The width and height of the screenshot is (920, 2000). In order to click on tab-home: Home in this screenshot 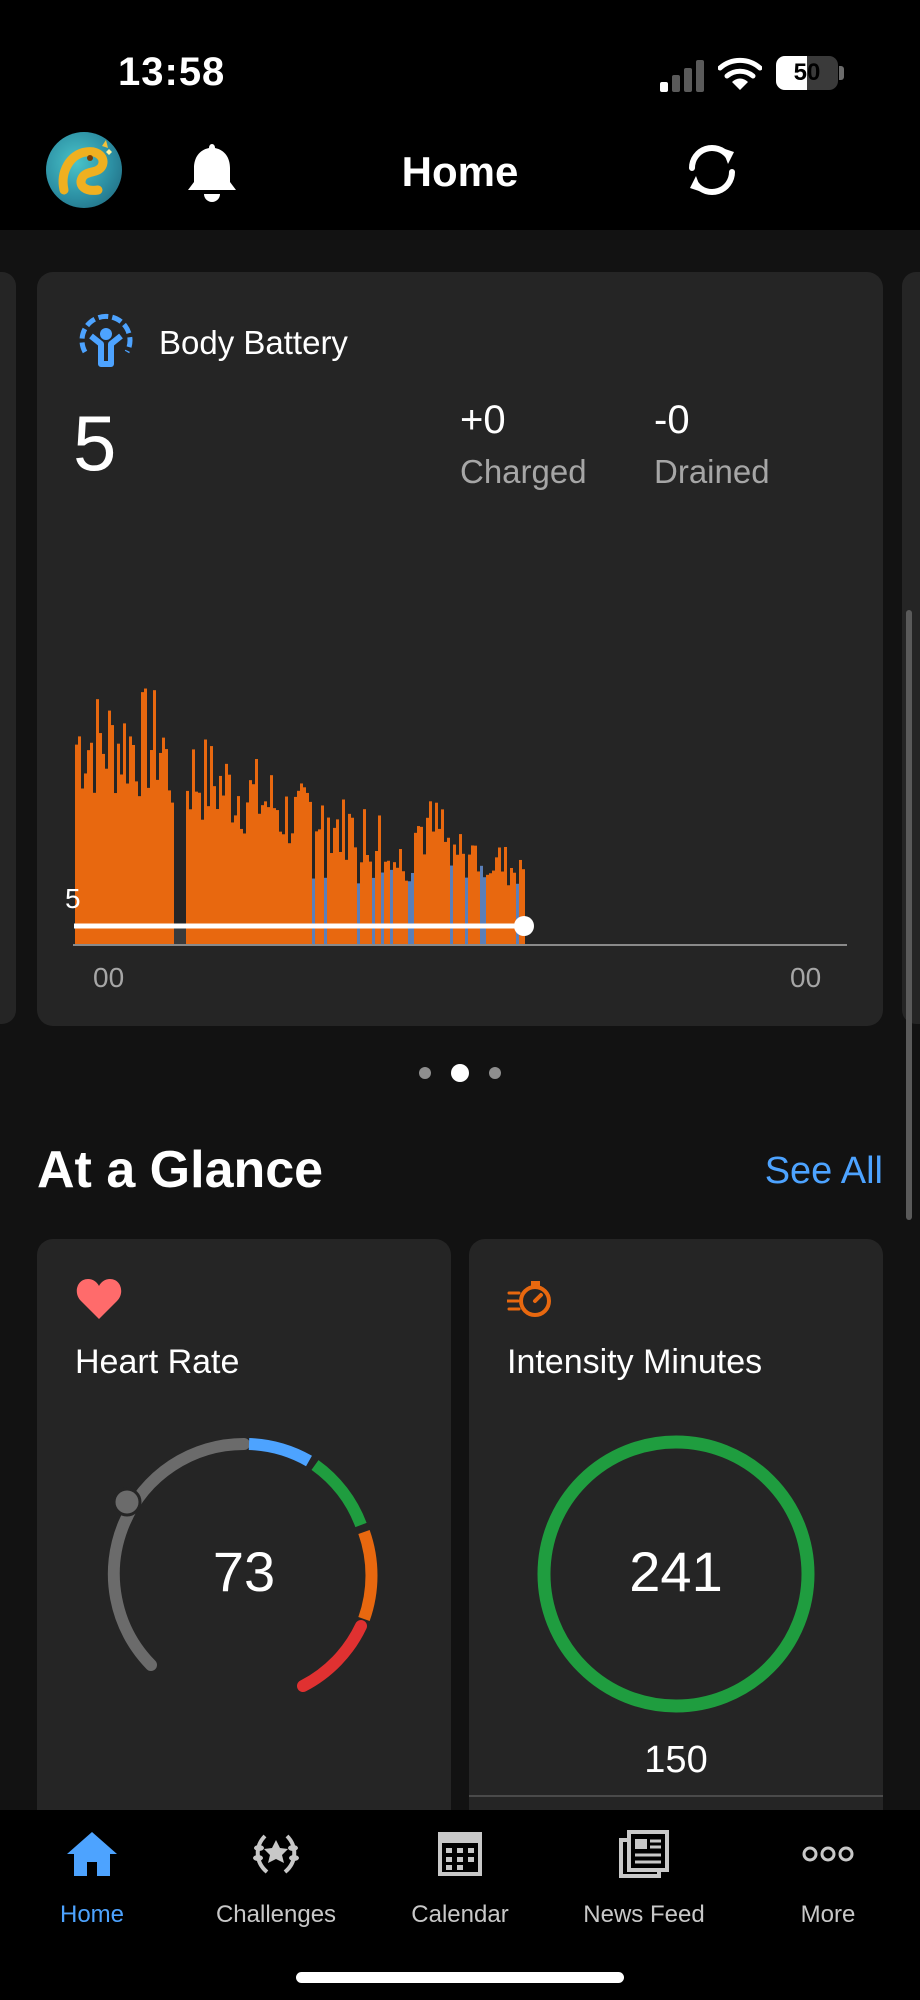, I will do `click(92, 1879)`.